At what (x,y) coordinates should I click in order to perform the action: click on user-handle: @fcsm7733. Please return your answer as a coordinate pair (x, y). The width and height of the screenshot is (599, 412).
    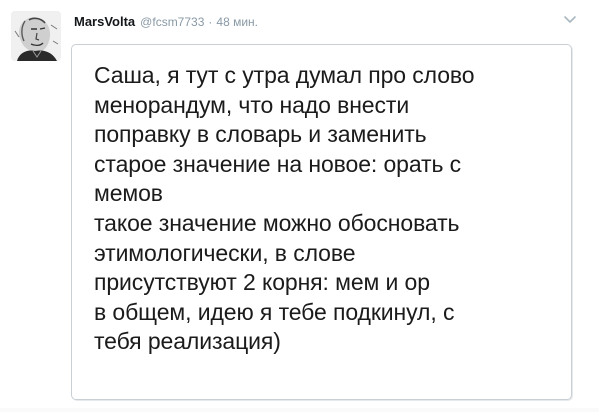
    Looking at the image, I should click on (172, 22).